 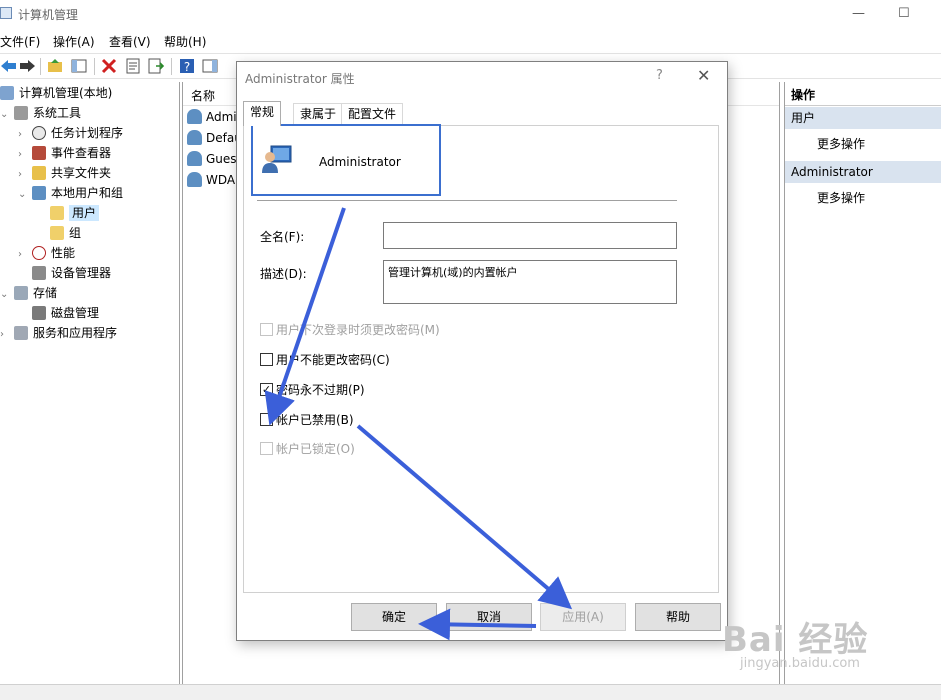 I want to click on show-hide-tree-icon, so click(x=79, y=66).